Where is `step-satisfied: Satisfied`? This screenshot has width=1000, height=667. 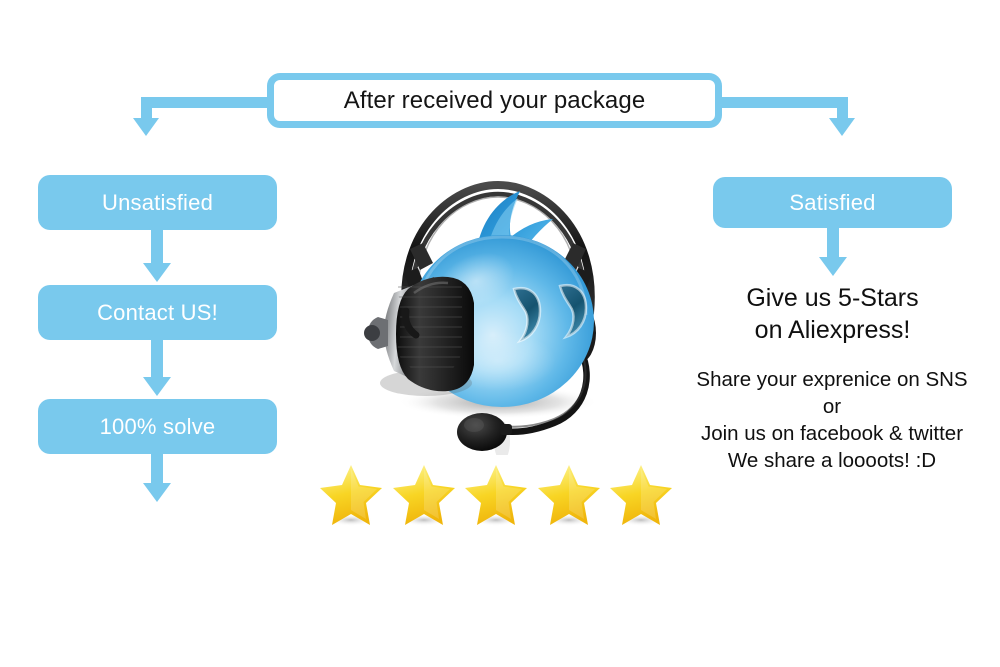
step-satisfied: Satisfied is located at coordinates (832, 202).